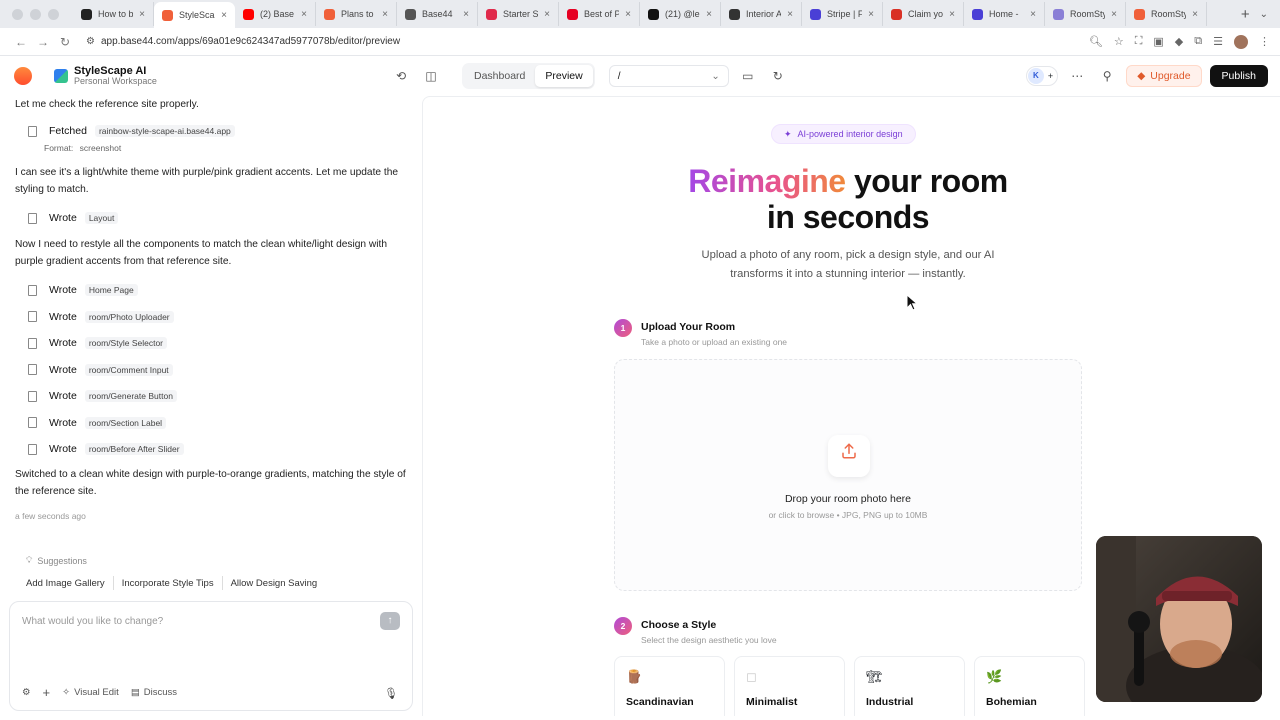  What do you see at coordinates (390, 621) in the screenshot?
I see `send-button: ↑` at bounding box center [390, 621].